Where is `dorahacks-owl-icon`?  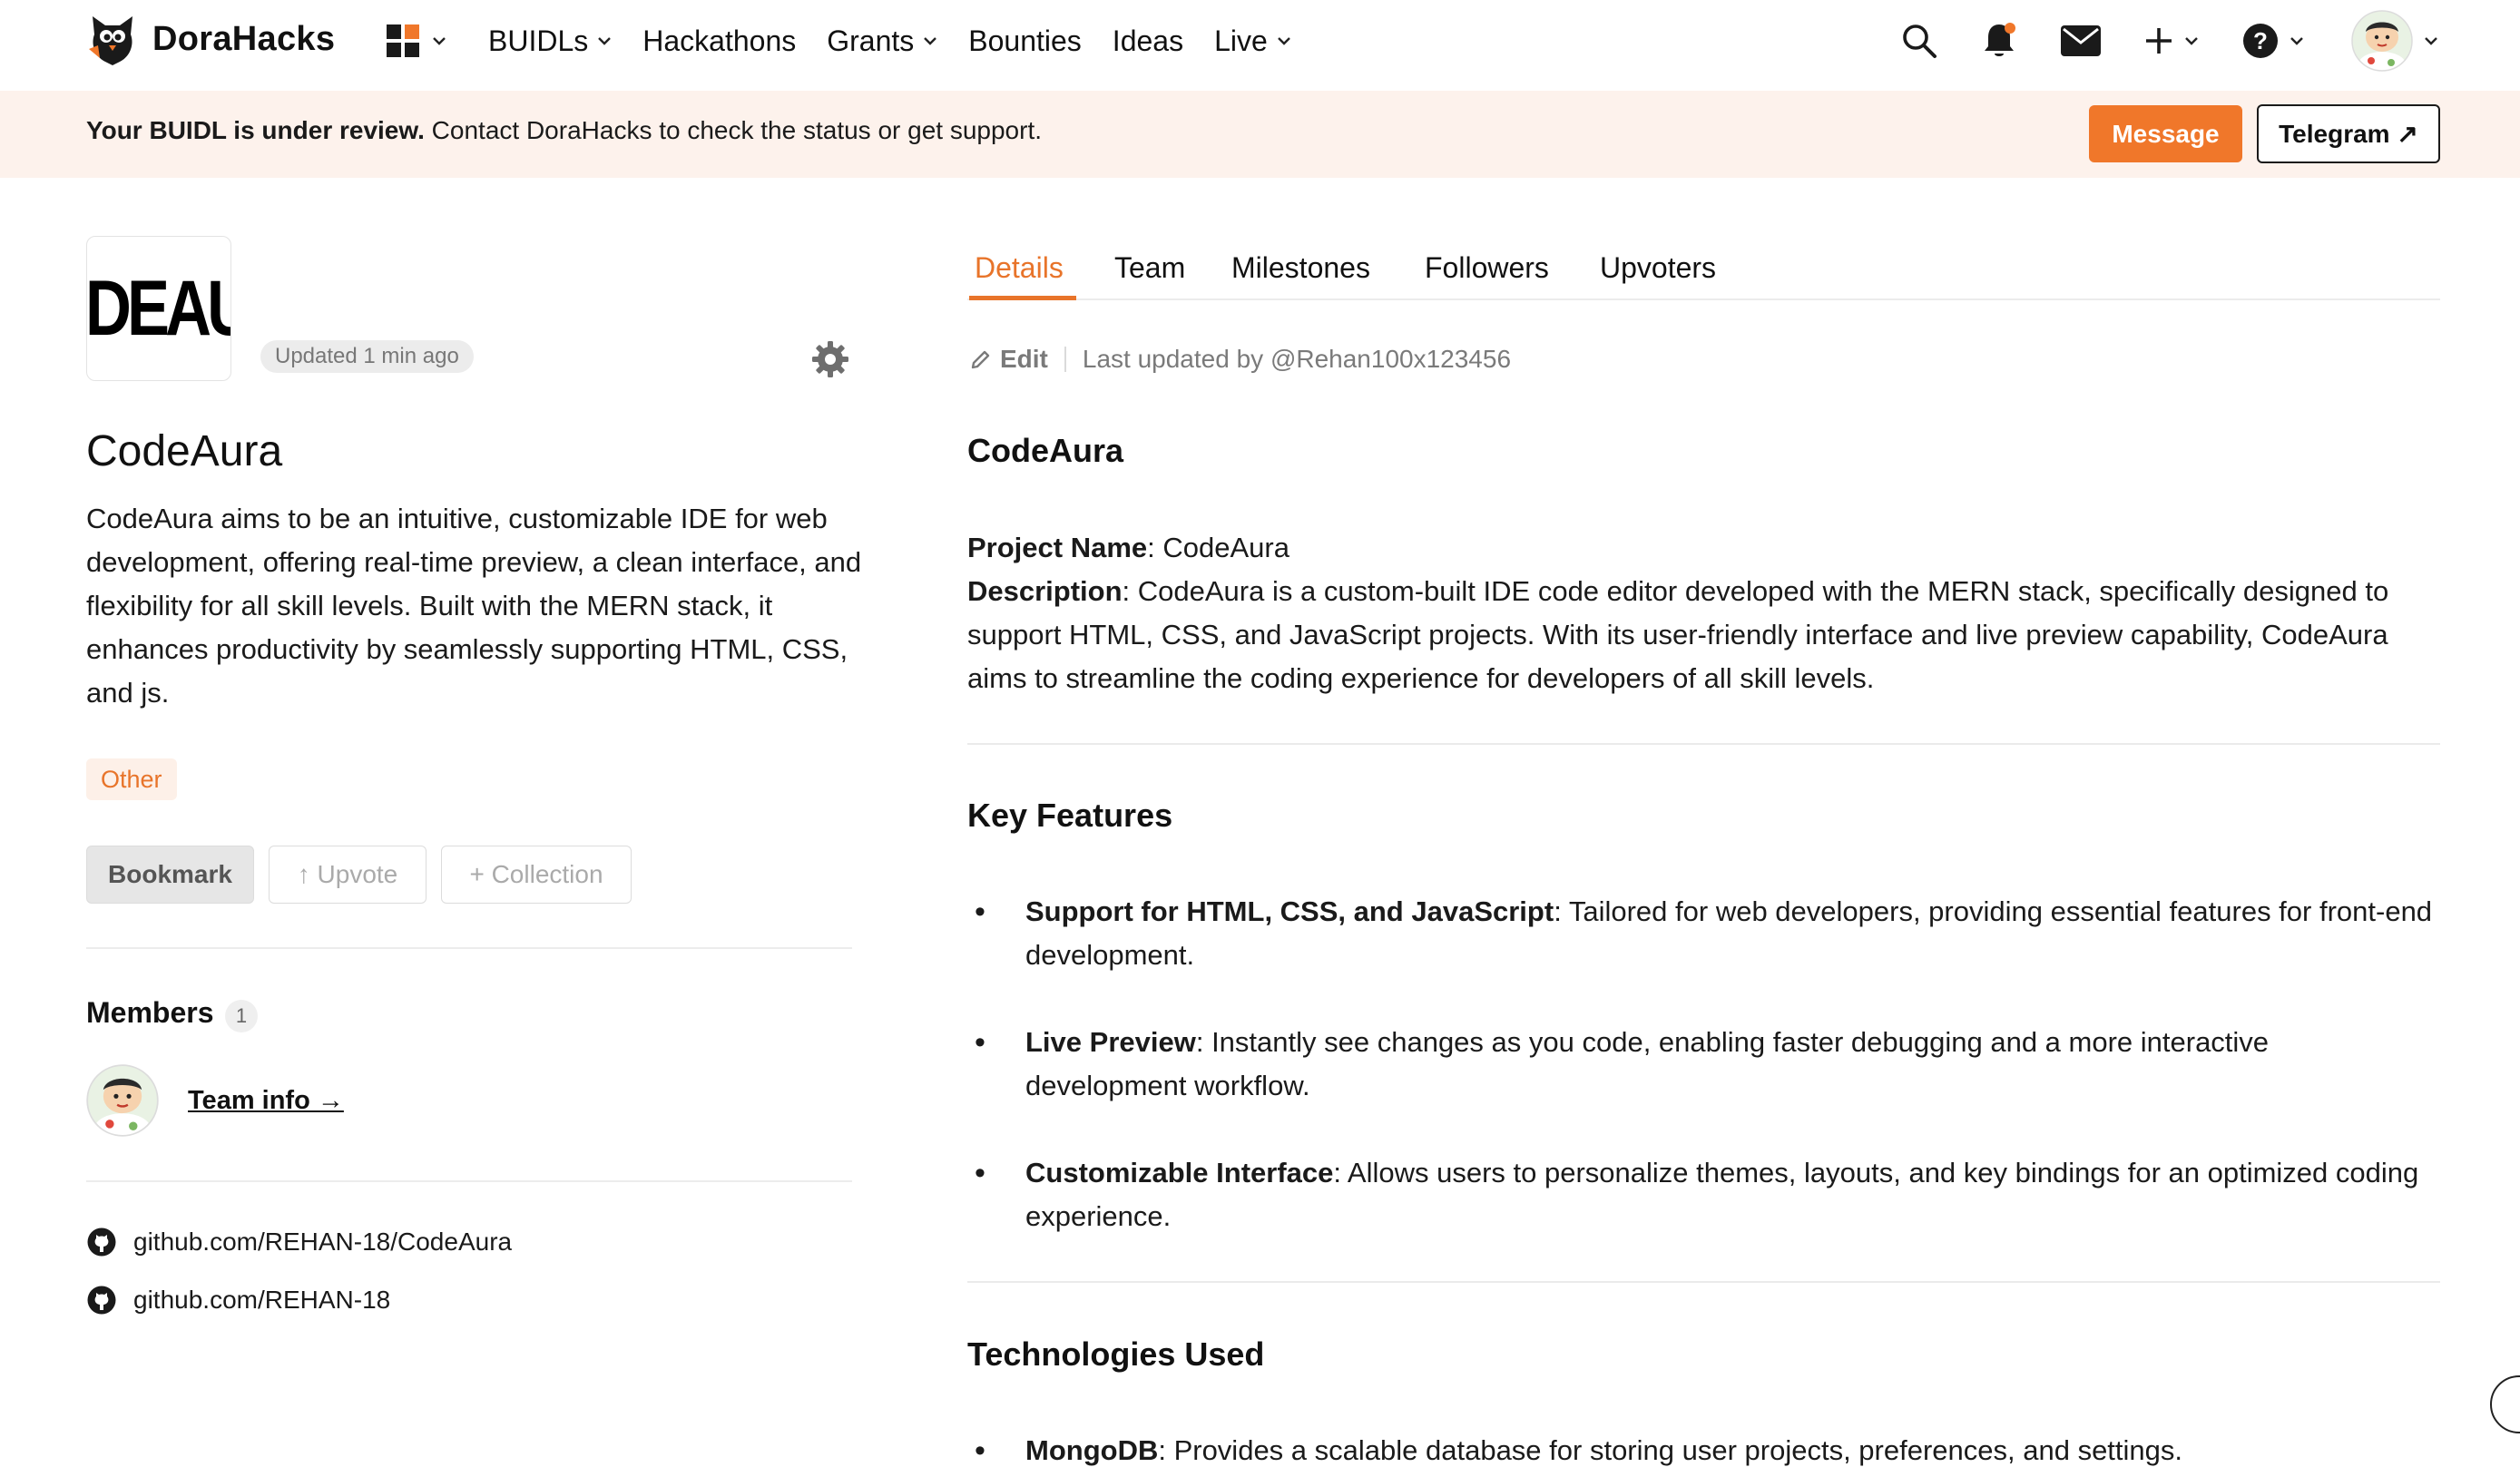
dorahacks-owl-icon is located at coordinates (110, 40).